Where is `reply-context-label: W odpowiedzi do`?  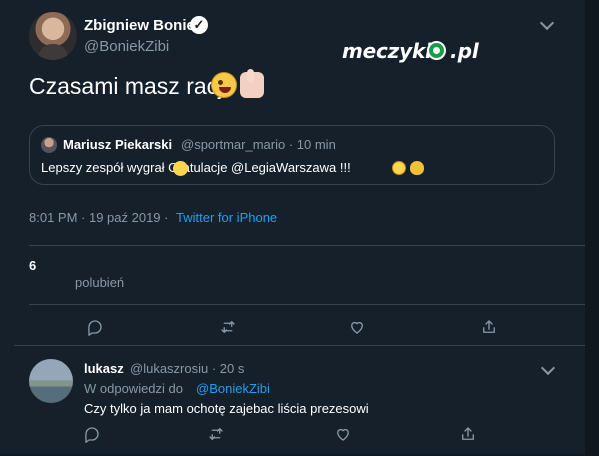 reply-context-label: W odpowiedzi do is located at coordinates (133, 388).